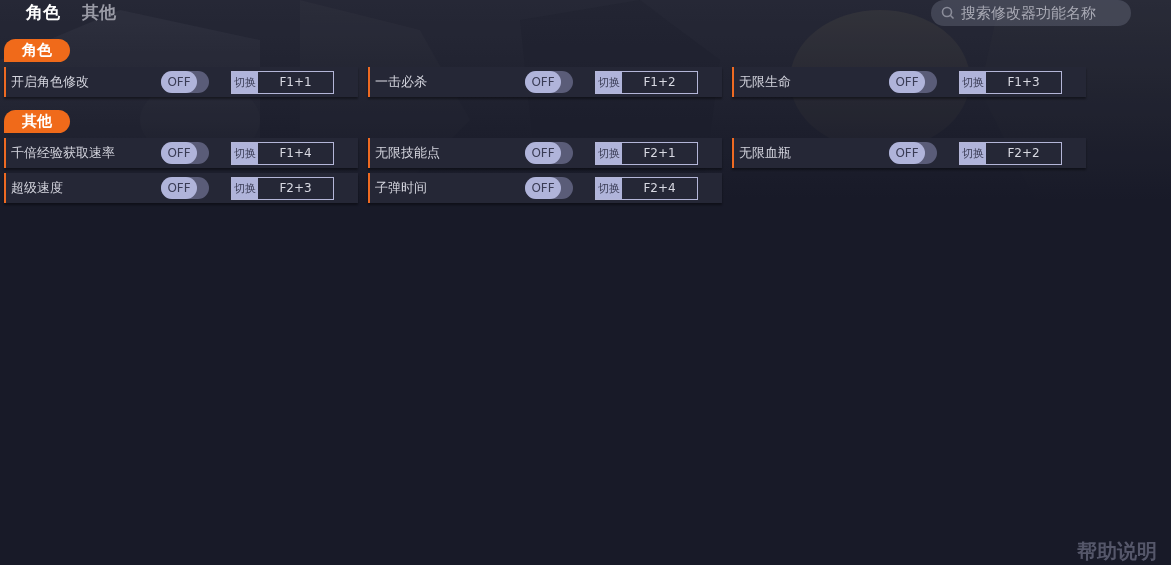 Image resolution: width=1171 pixels, height=565 pixels. I want to click on cheat-name: 无限技能点, so click(408, 153).